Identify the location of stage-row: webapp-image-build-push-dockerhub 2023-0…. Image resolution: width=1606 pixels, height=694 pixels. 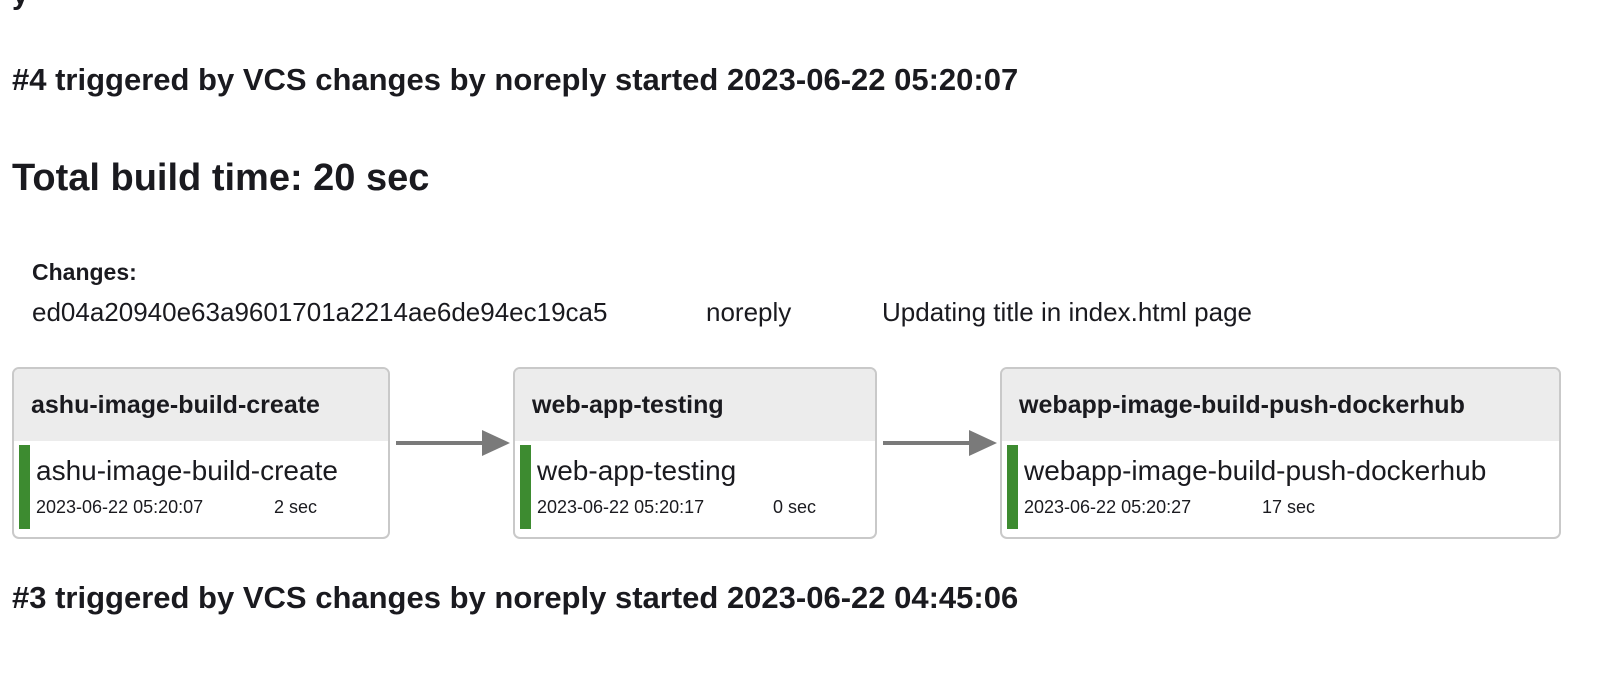
(1280, 489).